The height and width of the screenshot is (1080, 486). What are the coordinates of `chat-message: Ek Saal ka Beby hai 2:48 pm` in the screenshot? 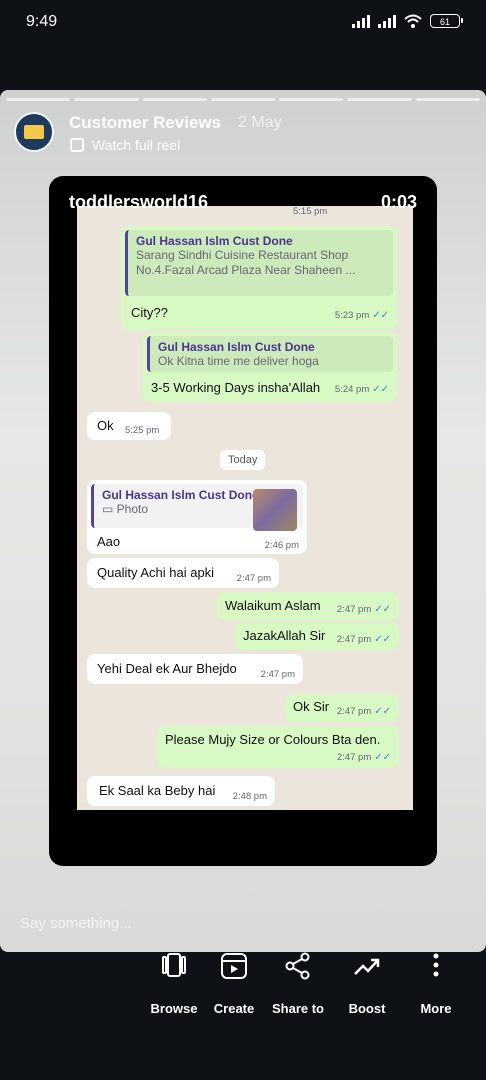 It's located at (181, 791).